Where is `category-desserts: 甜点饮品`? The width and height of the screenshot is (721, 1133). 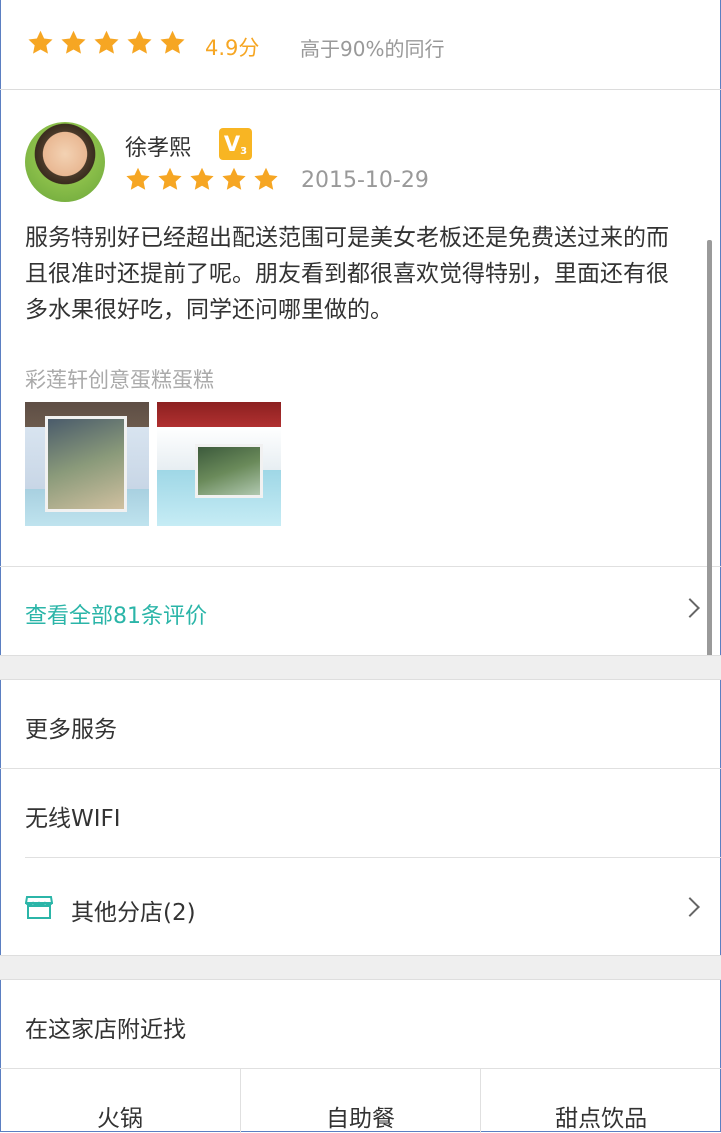
category-desserts: 甜点饮品 is located at coordinates (601, 1101).